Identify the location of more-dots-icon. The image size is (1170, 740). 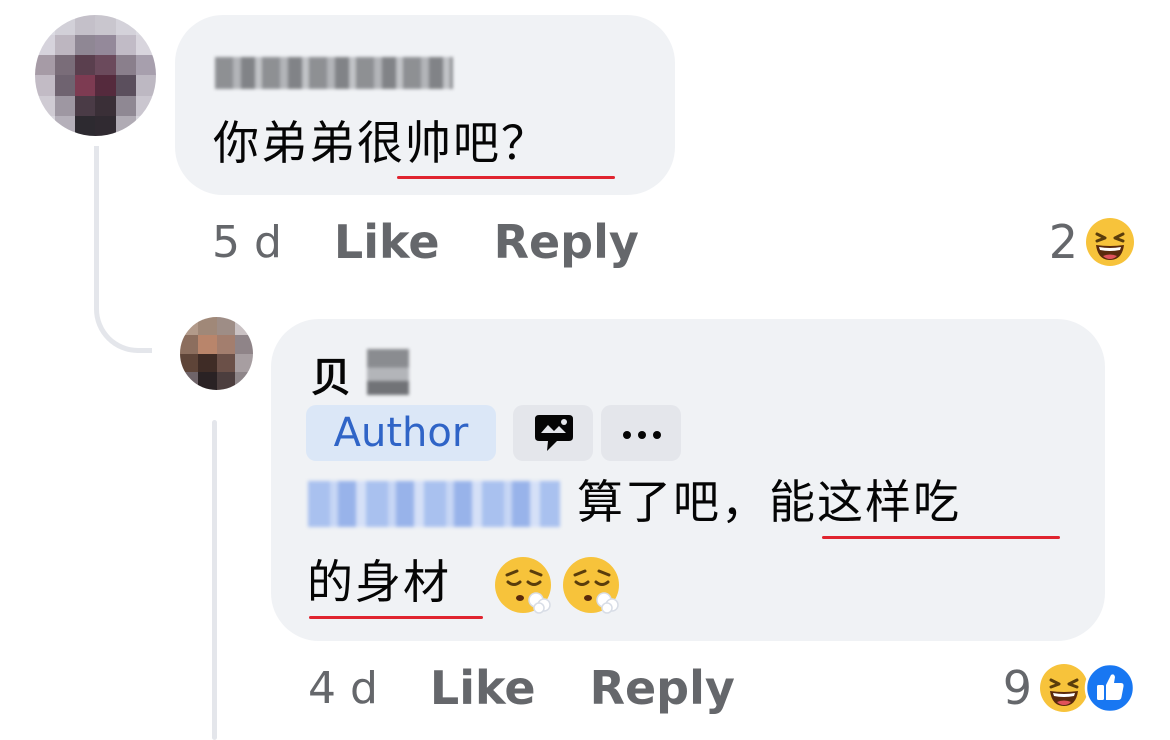
(642, 435).